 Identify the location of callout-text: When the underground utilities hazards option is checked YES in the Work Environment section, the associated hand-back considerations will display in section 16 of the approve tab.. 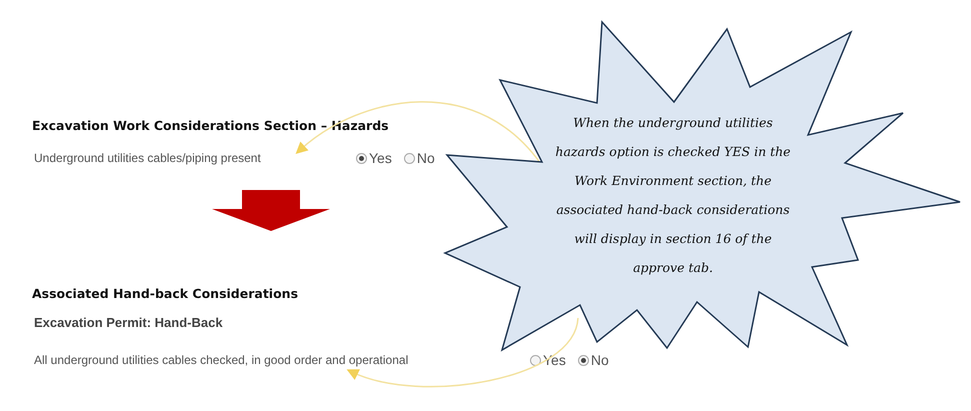
(673, 195).